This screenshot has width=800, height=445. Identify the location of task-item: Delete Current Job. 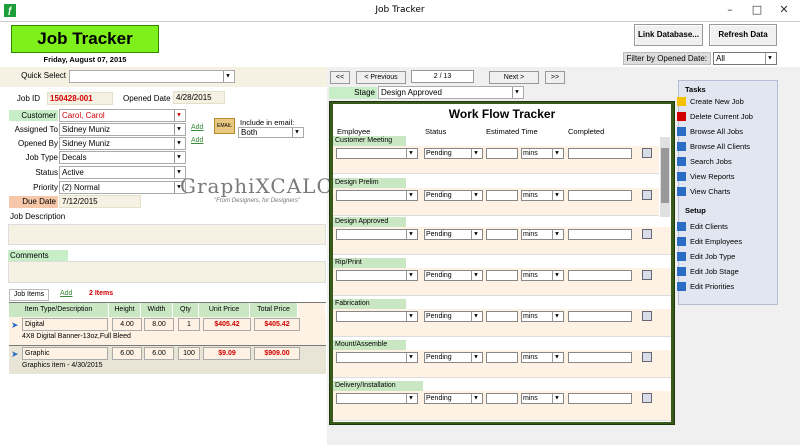
(715, 116).